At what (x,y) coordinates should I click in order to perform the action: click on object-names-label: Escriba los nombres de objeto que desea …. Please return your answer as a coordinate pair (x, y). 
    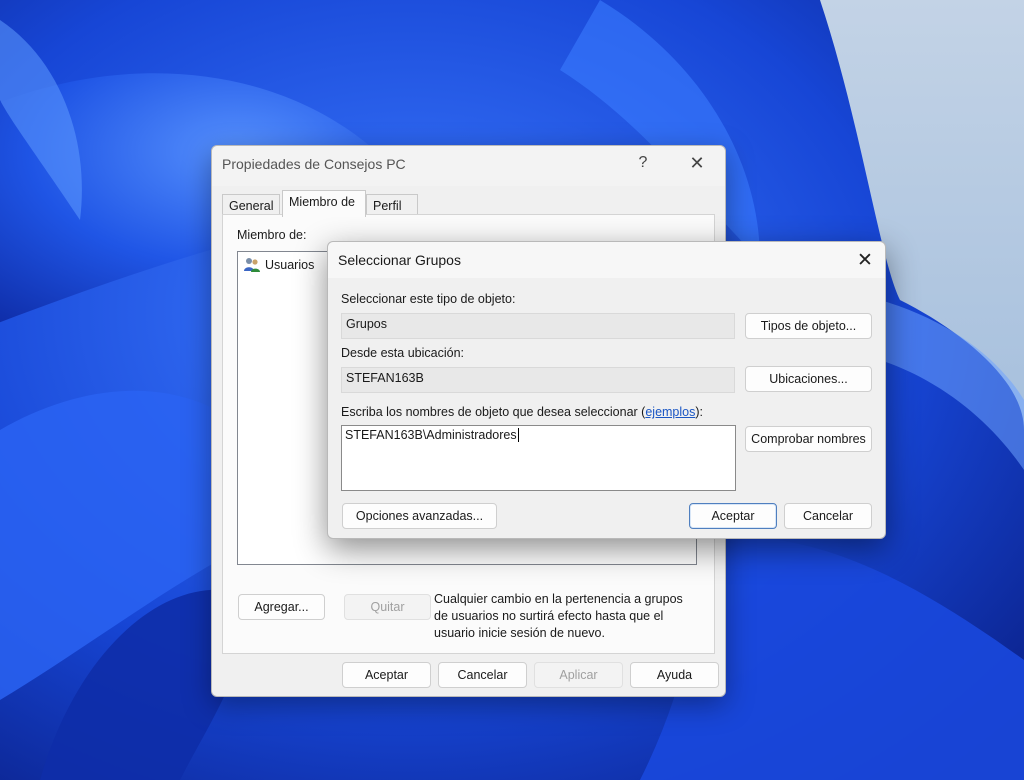
    Looking at the image, I should click on (522, 412).